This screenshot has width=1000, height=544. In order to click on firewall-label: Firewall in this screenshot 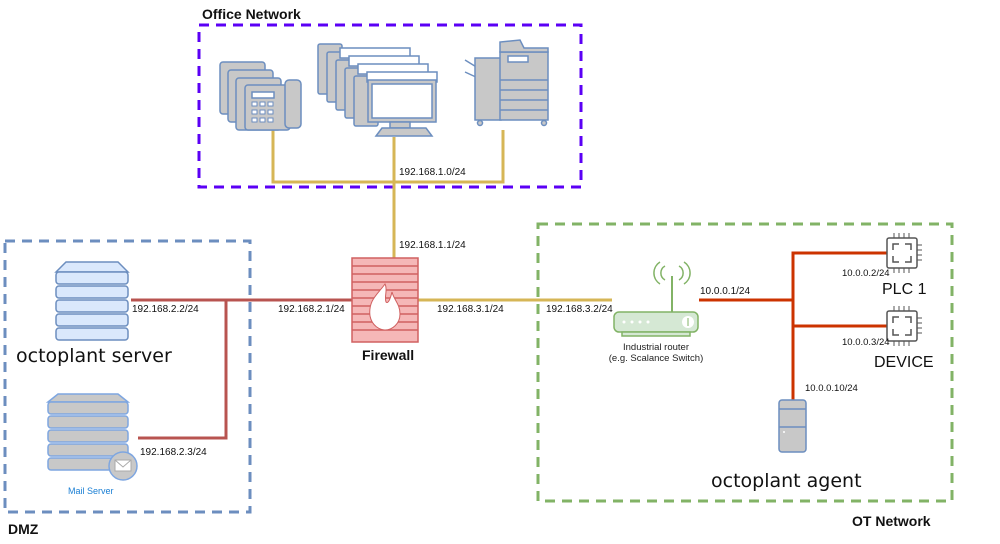, I will do `click(388, 355)`.